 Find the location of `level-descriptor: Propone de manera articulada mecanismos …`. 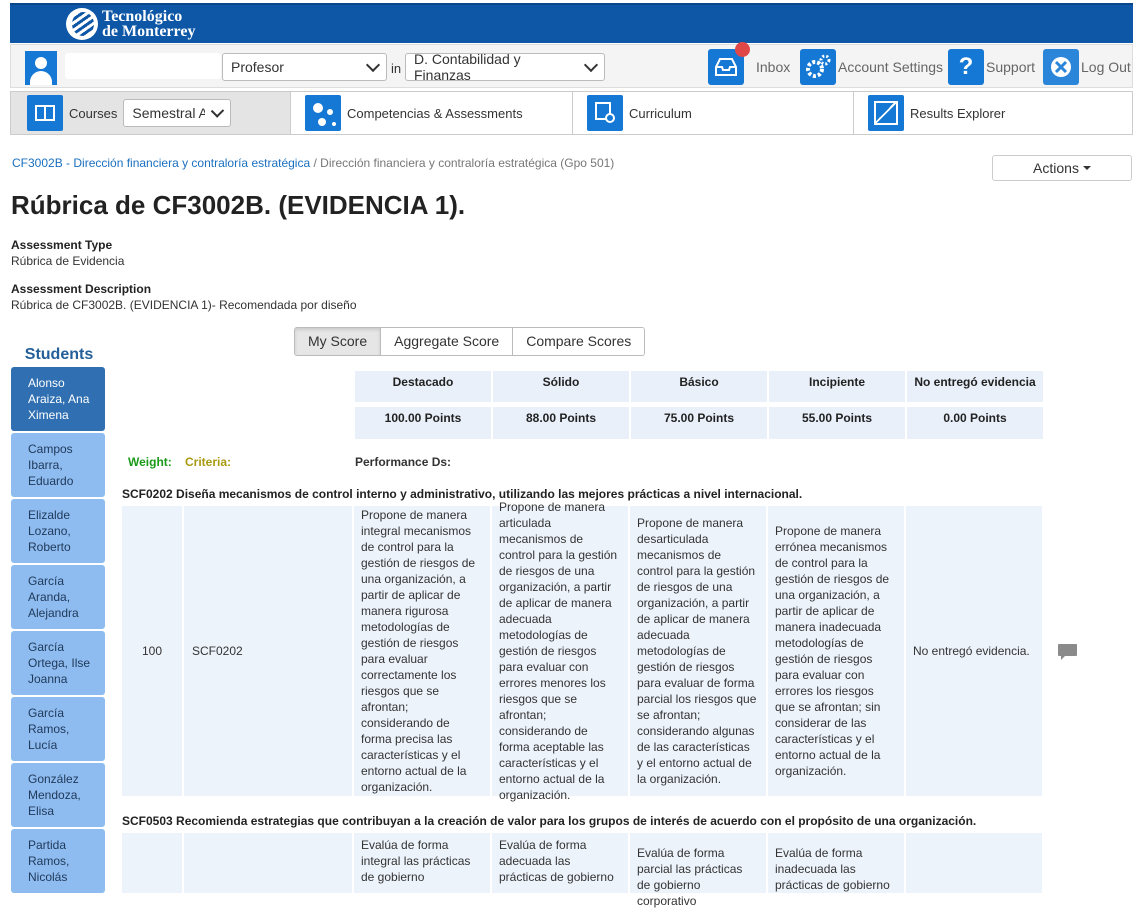

level-descriptor: Propone de manera articulada mecanismos … is located at coordinates (560, 651).